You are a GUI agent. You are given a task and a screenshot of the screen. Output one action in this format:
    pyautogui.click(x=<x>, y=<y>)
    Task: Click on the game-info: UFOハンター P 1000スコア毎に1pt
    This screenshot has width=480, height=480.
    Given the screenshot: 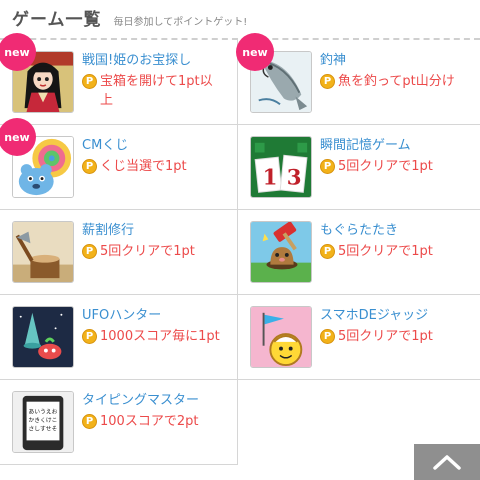 What is the action you would take?
    pyautogui.click(x=151, y=326)
    